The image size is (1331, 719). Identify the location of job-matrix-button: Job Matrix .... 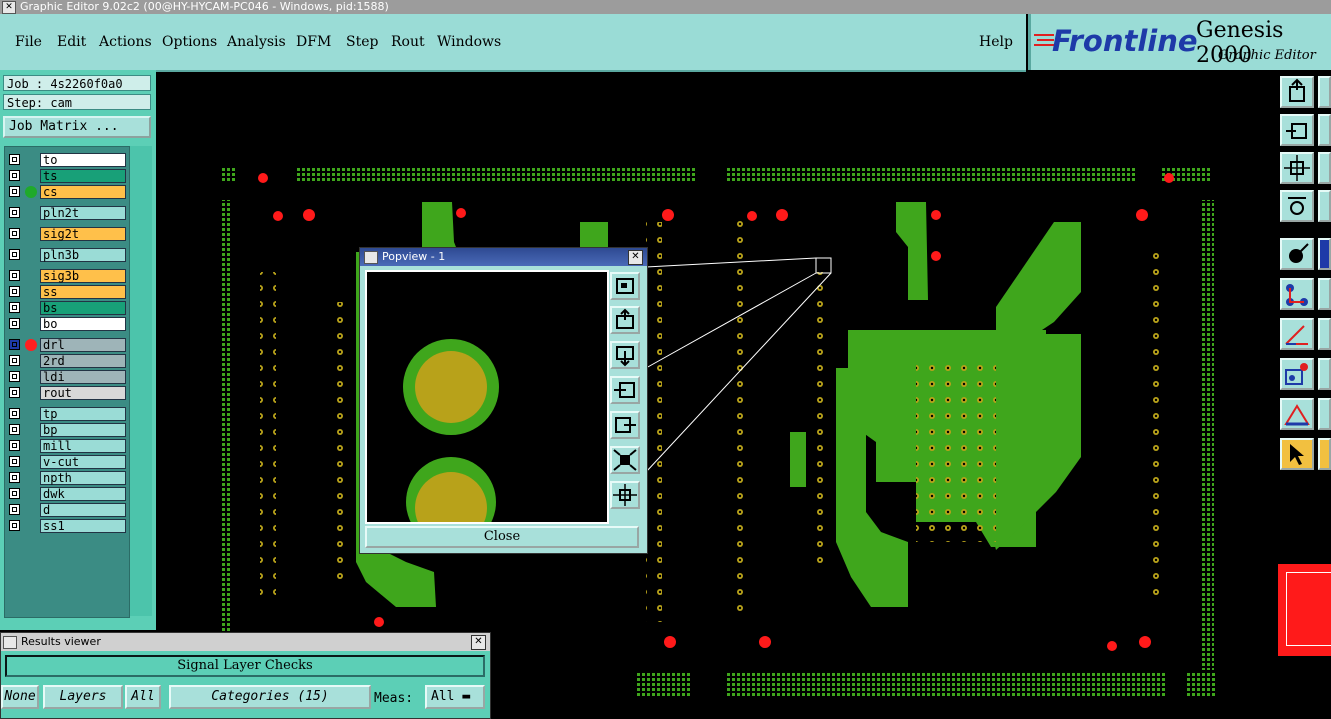
(77, 127).